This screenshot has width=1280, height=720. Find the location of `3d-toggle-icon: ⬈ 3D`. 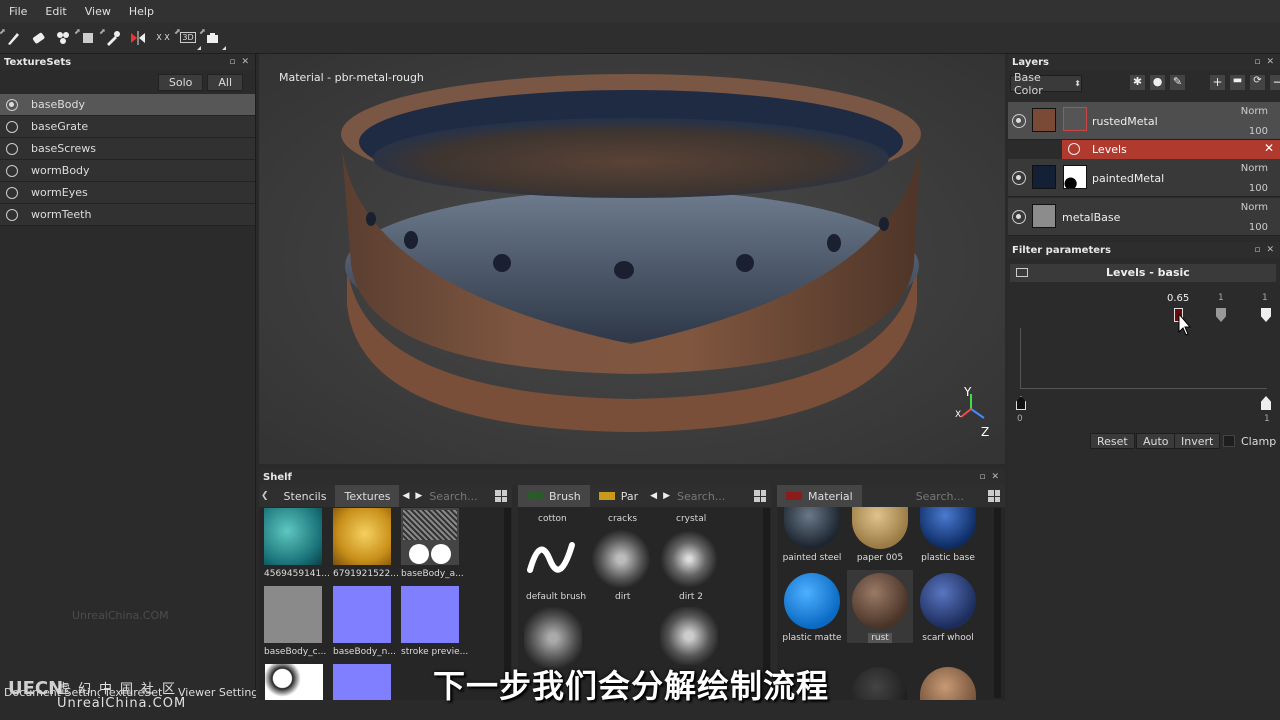

3d-toggle-icon: ⬈ 3D is located at coordinates (187, 38).